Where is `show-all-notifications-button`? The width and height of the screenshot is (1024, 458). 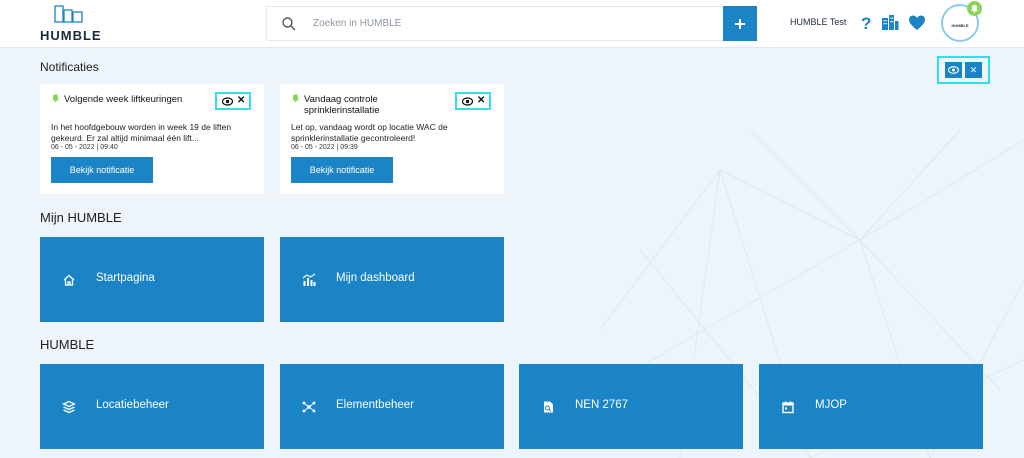 show-all-notifications-button is located at coordinates (953, 70).